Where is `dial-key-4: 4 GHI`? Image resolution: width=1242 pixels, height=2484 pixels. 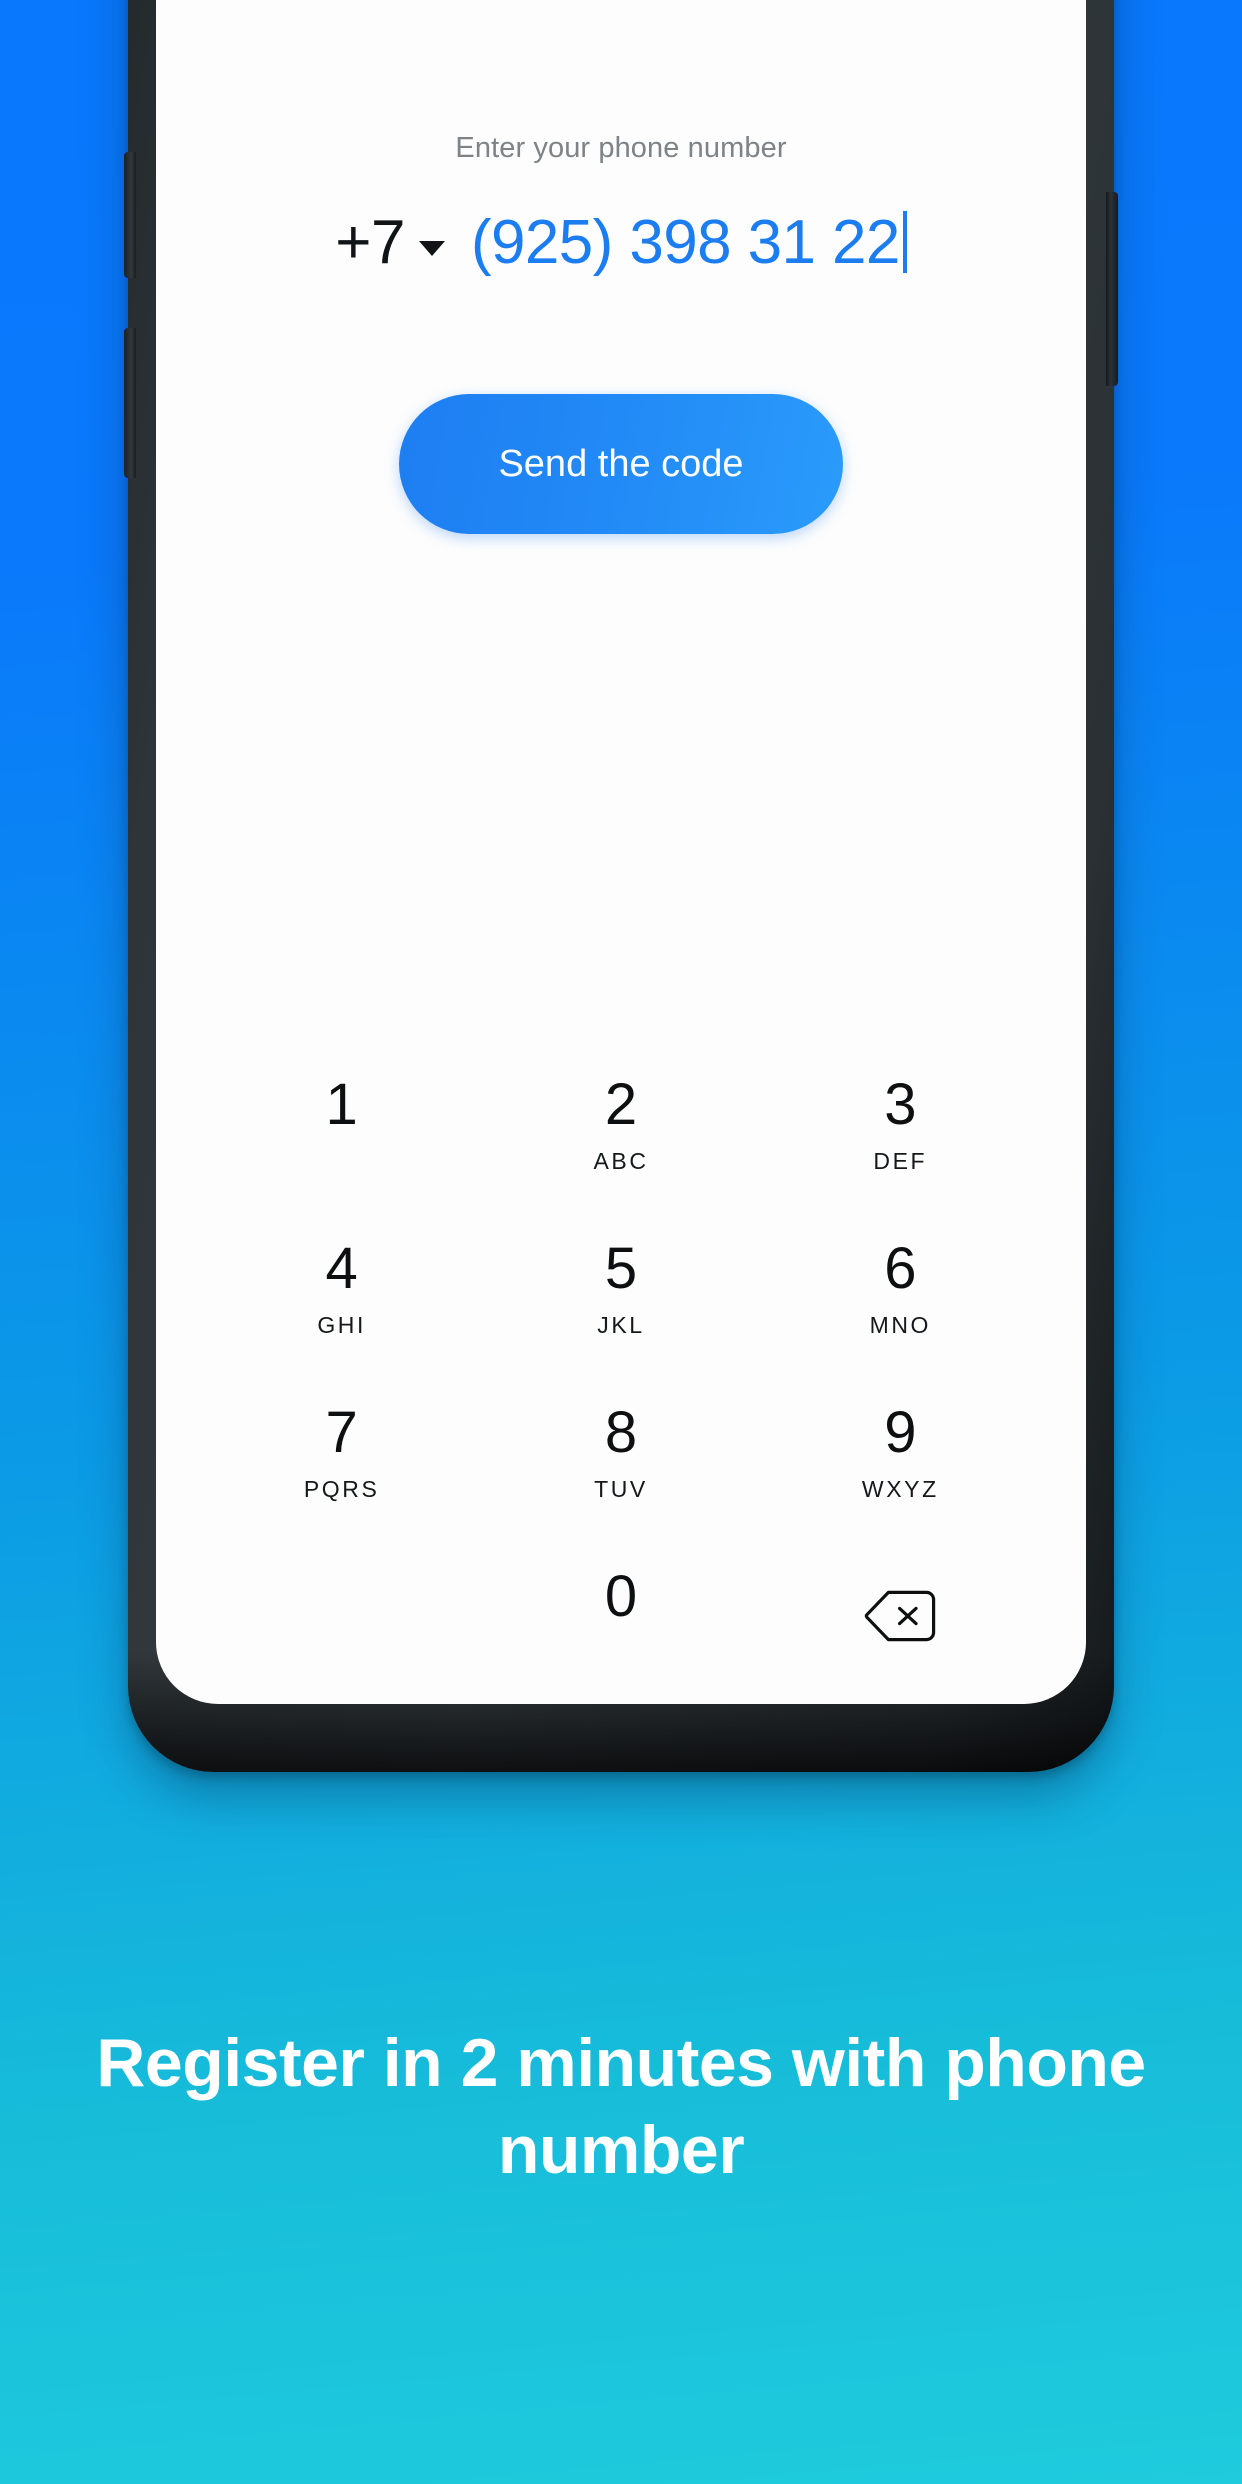
dial-key-4: 4 GHI is located at coordinates (341, 1288).